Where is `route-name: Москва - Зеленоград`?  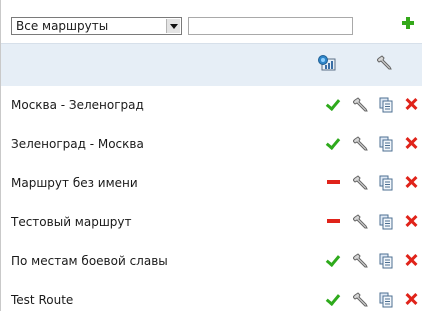
route-name: Москва - Зеленоград is located at coordinates (77, 105).